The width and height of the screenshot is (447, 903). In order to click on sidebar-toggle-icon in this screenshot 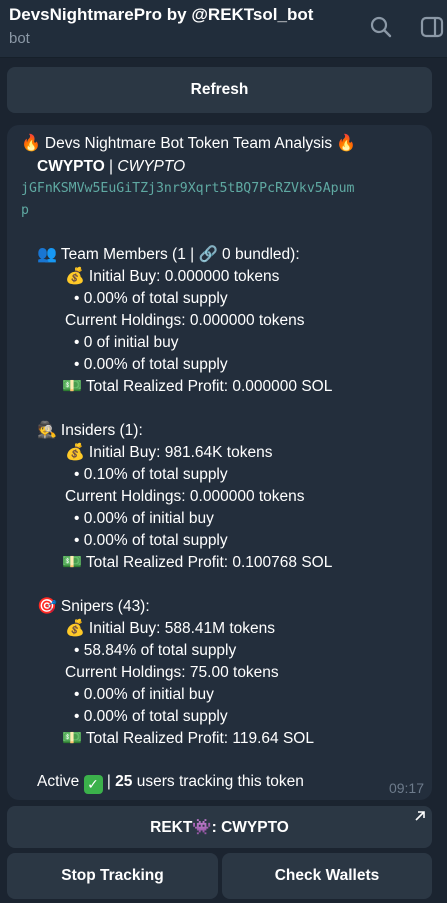, I will do `click(432, 27)`.